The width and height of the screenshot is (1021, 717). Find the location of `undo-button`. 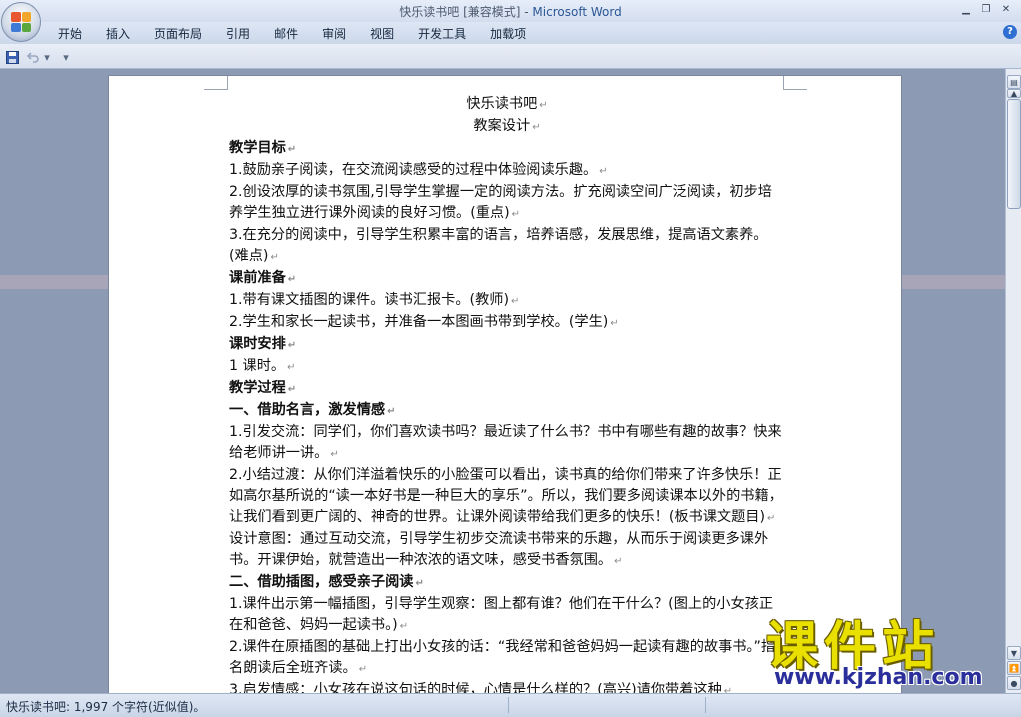

undo-button is located at coordinates (33, 57).